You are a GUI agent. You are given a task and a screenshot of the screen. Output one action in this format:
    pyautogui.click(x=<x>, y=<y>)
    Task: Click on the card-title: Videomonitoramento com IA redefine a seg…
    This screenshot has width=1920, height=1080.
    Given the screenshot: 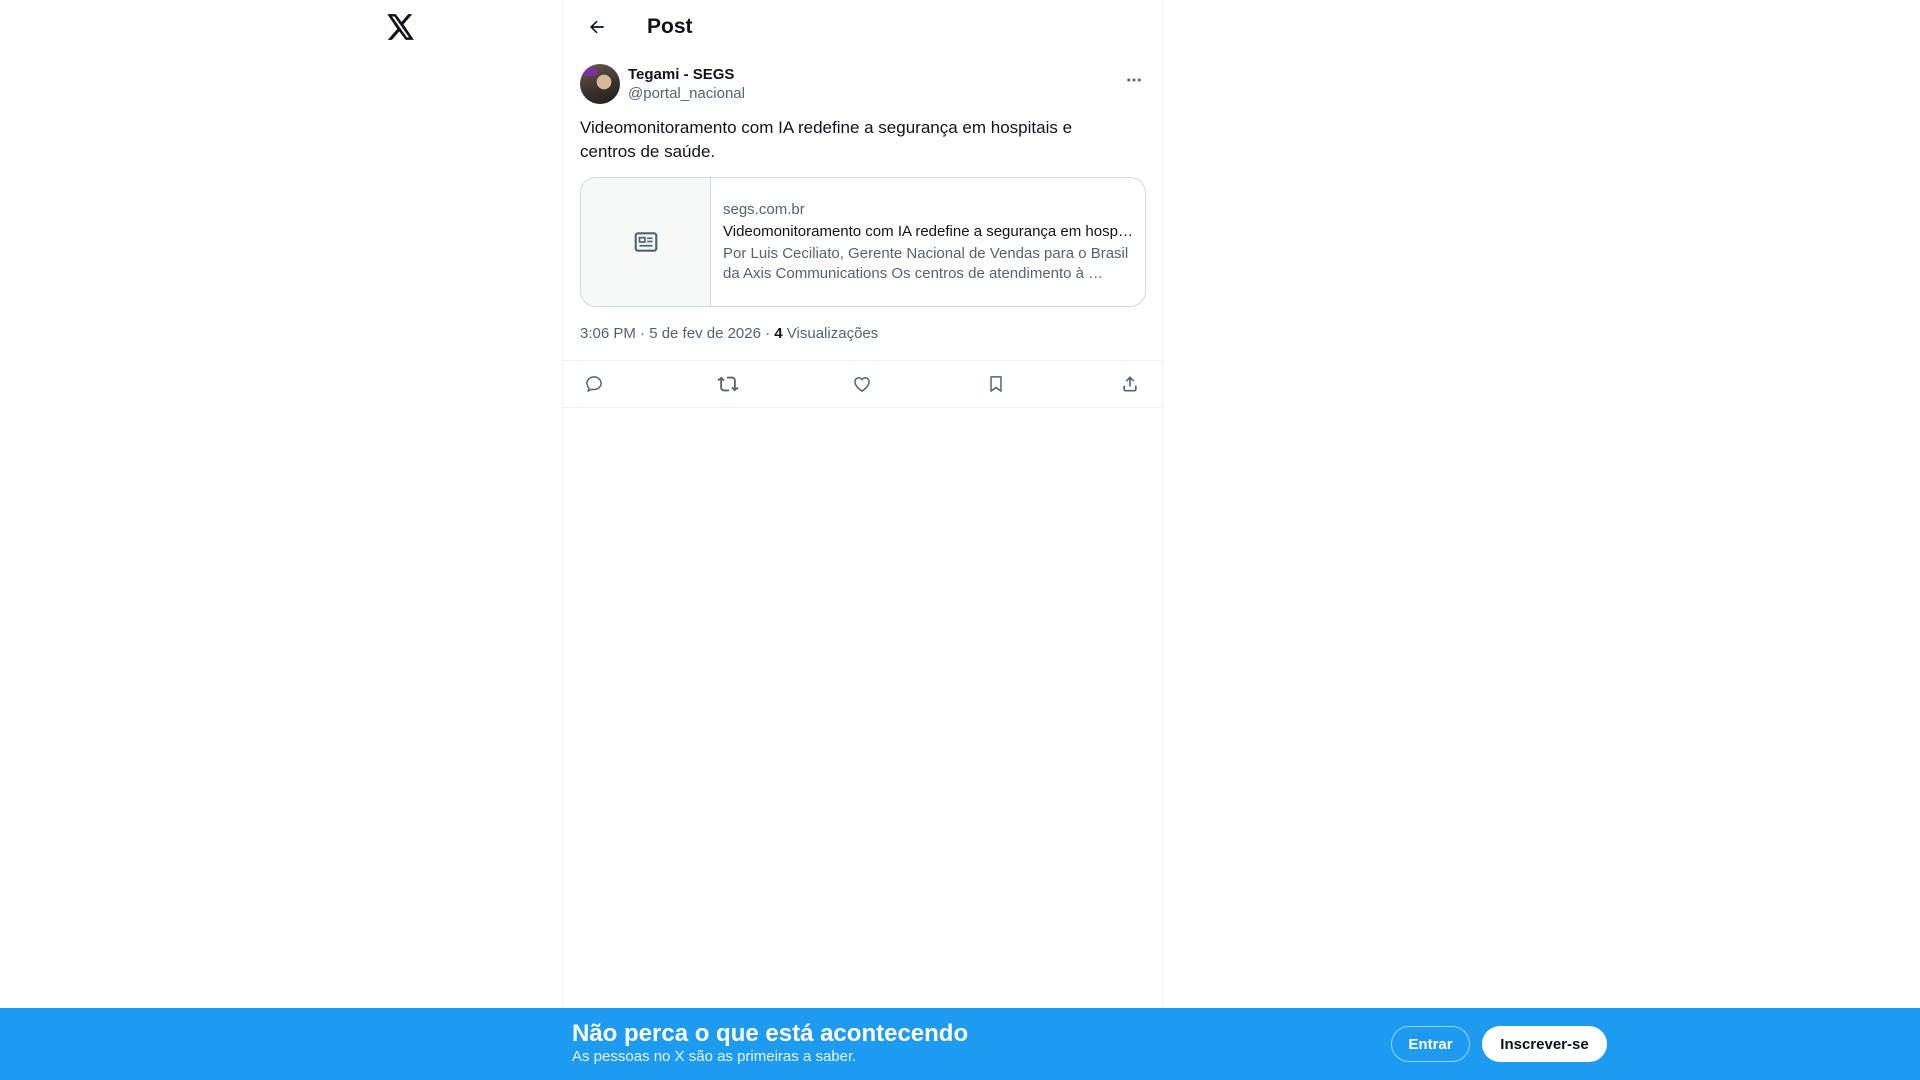 What is the action you would take?
    pyautogui.click(x=928, y=231)
    